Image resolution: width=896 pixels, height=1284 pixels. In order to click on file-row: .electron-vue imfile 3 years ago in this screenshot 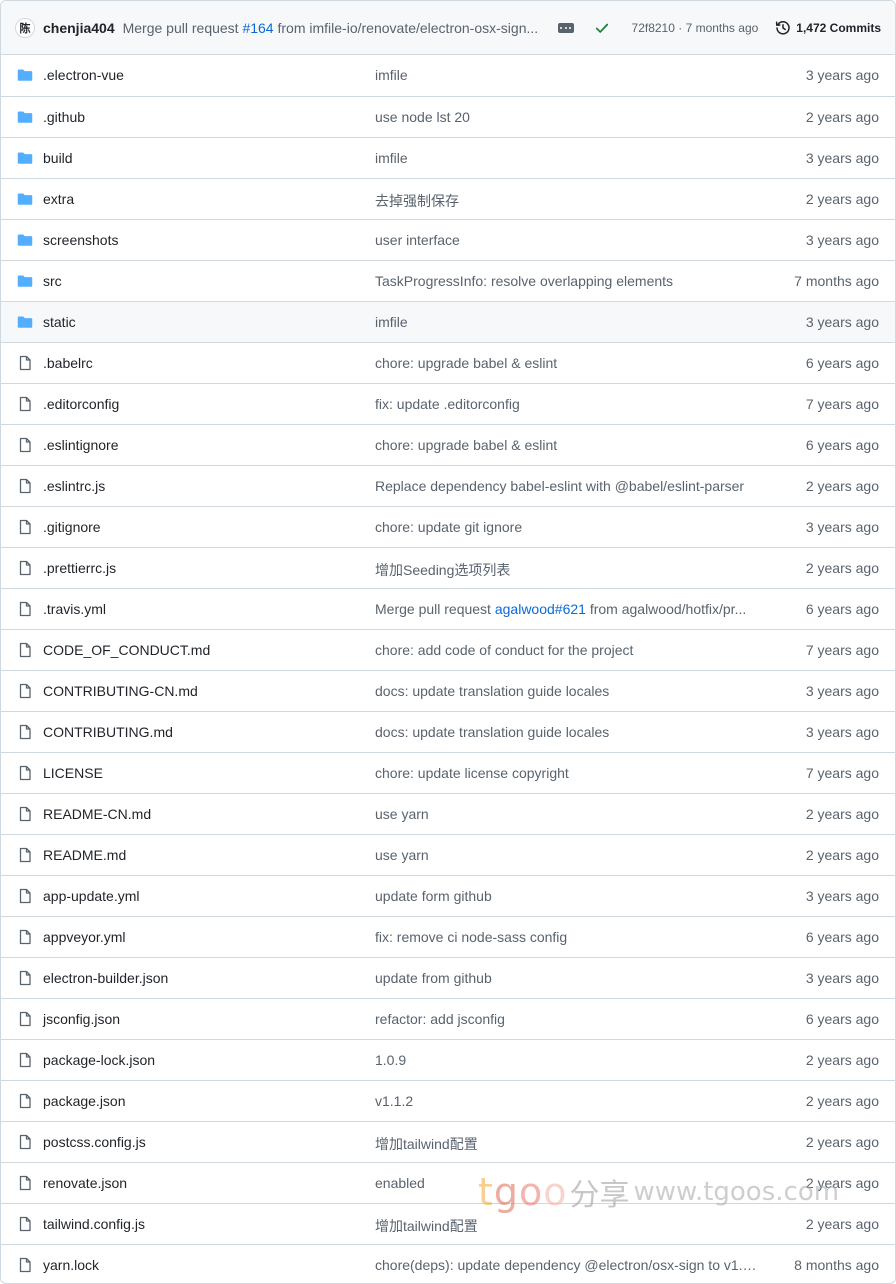, I will do `click(448, 75)`.